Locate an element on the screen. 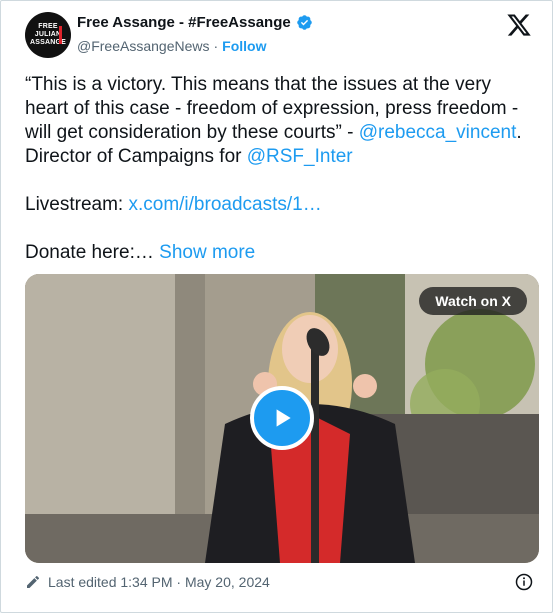  play-icon is located at coordinates (283, 418).